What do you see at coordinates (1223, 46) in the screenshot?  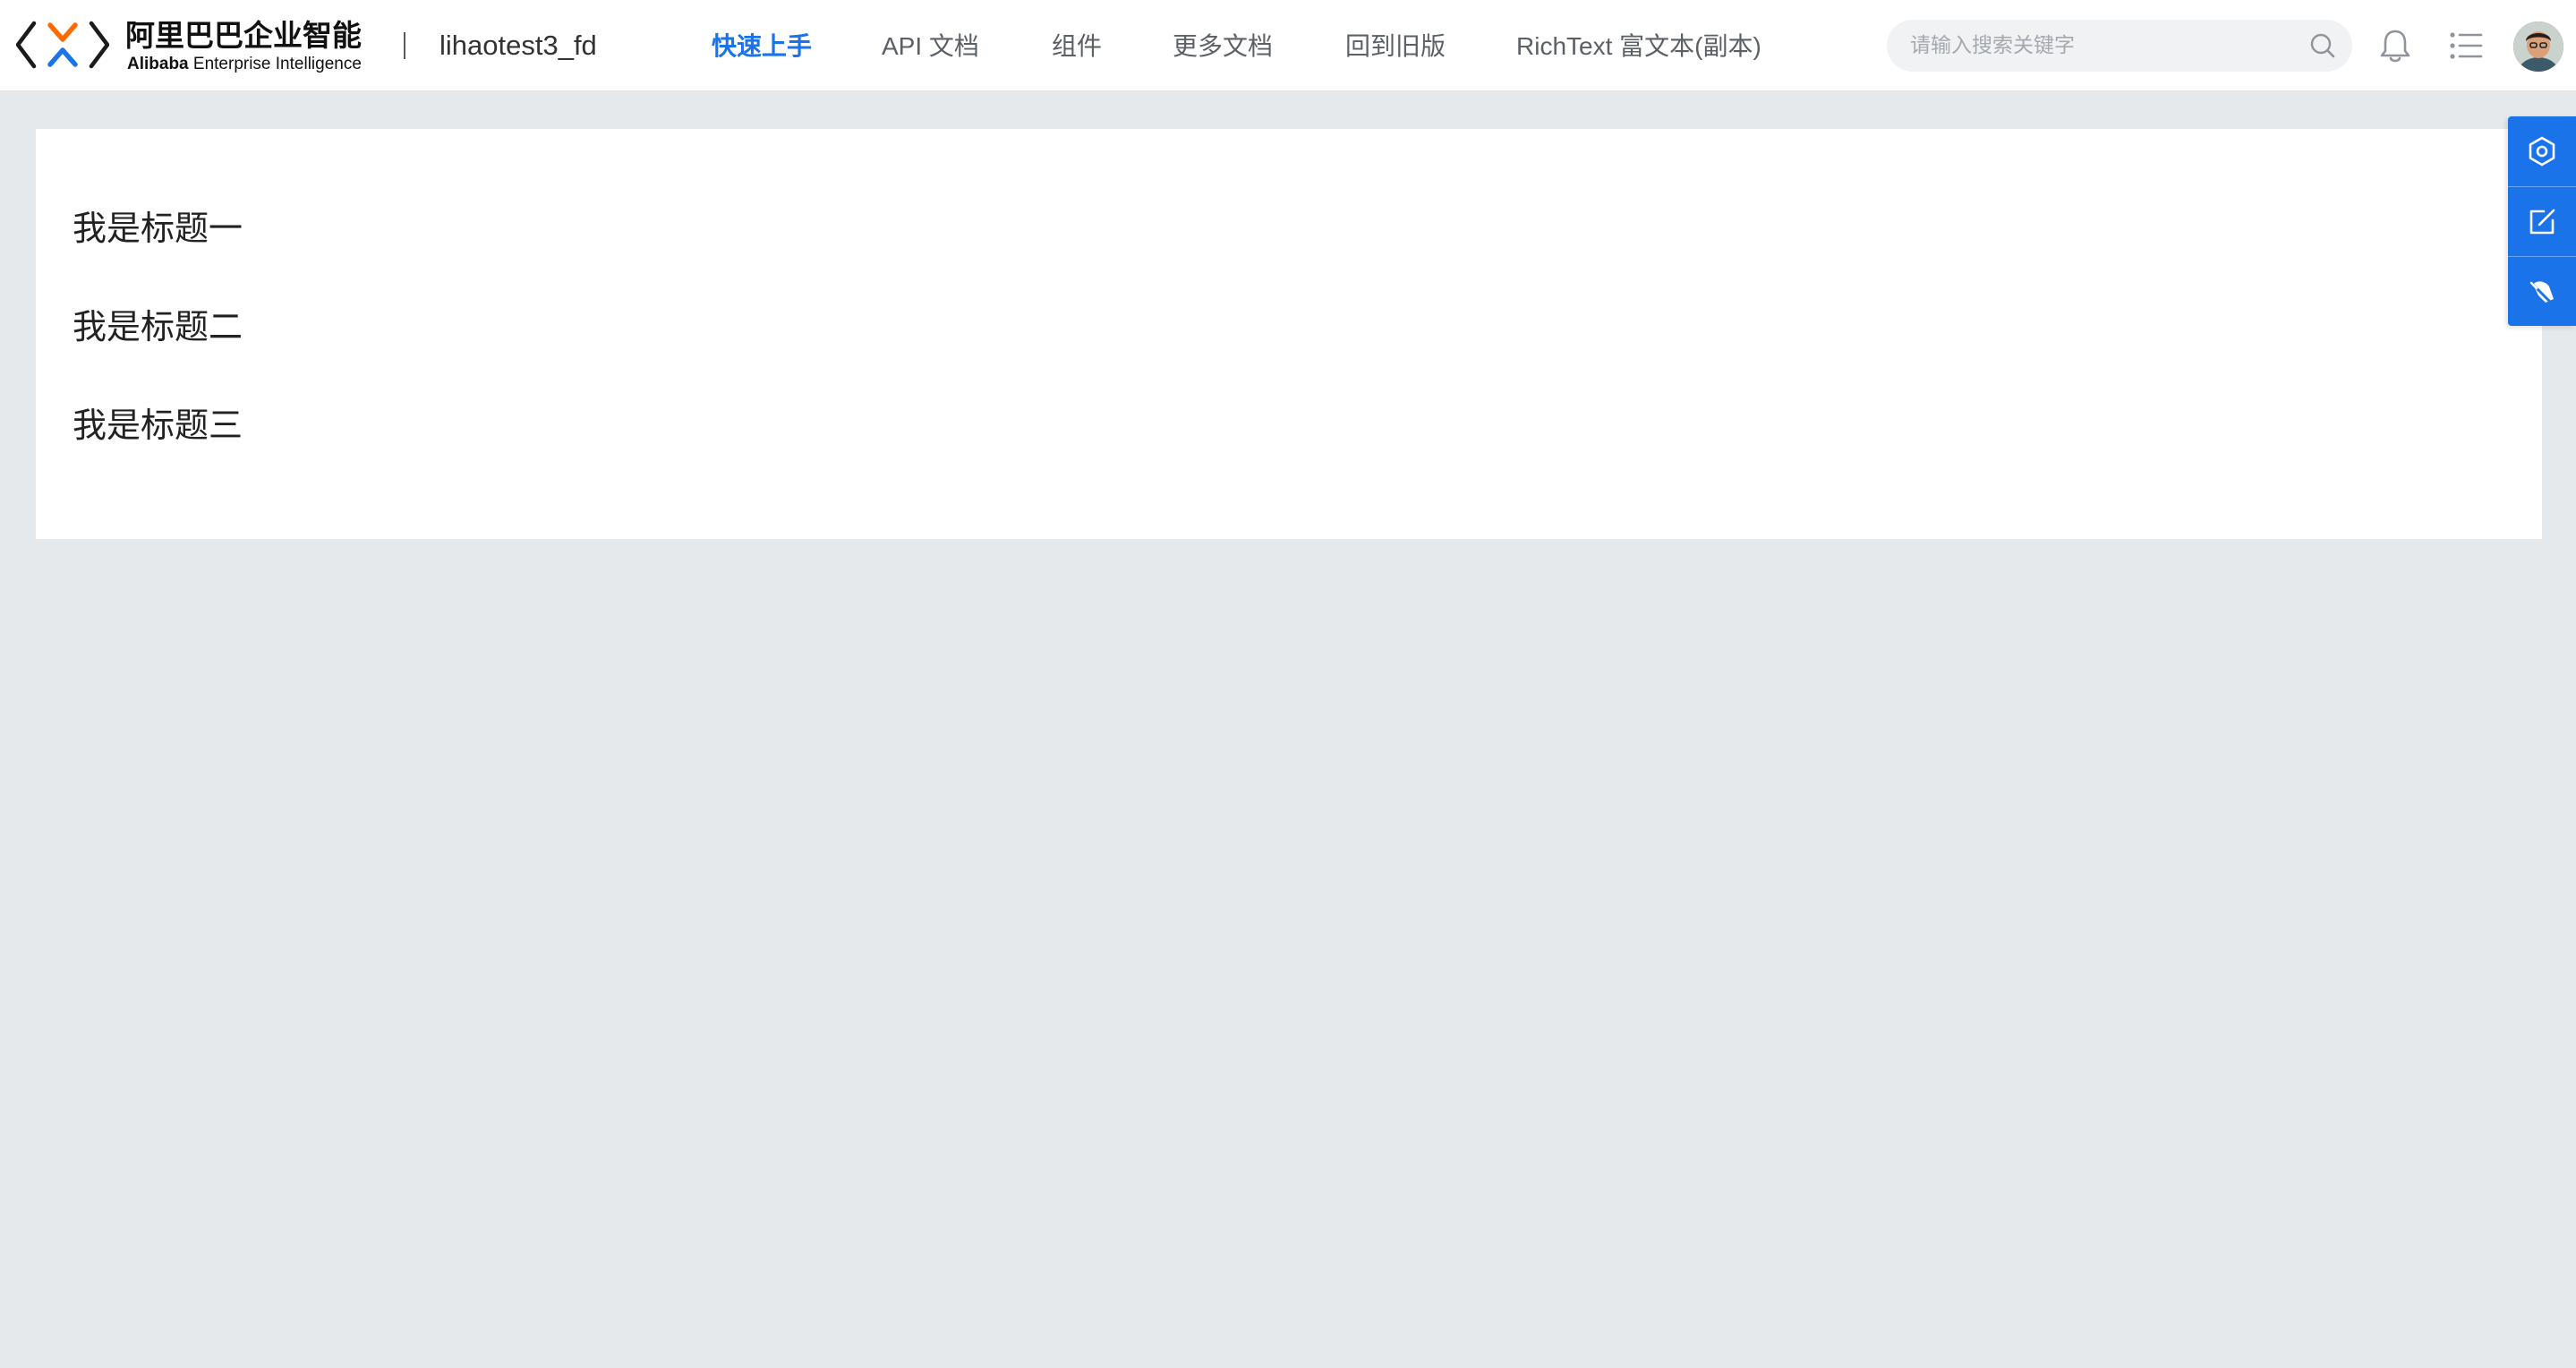 I see `nav-item-more-docs: 更多文档` at bounding box center [1223, 46].